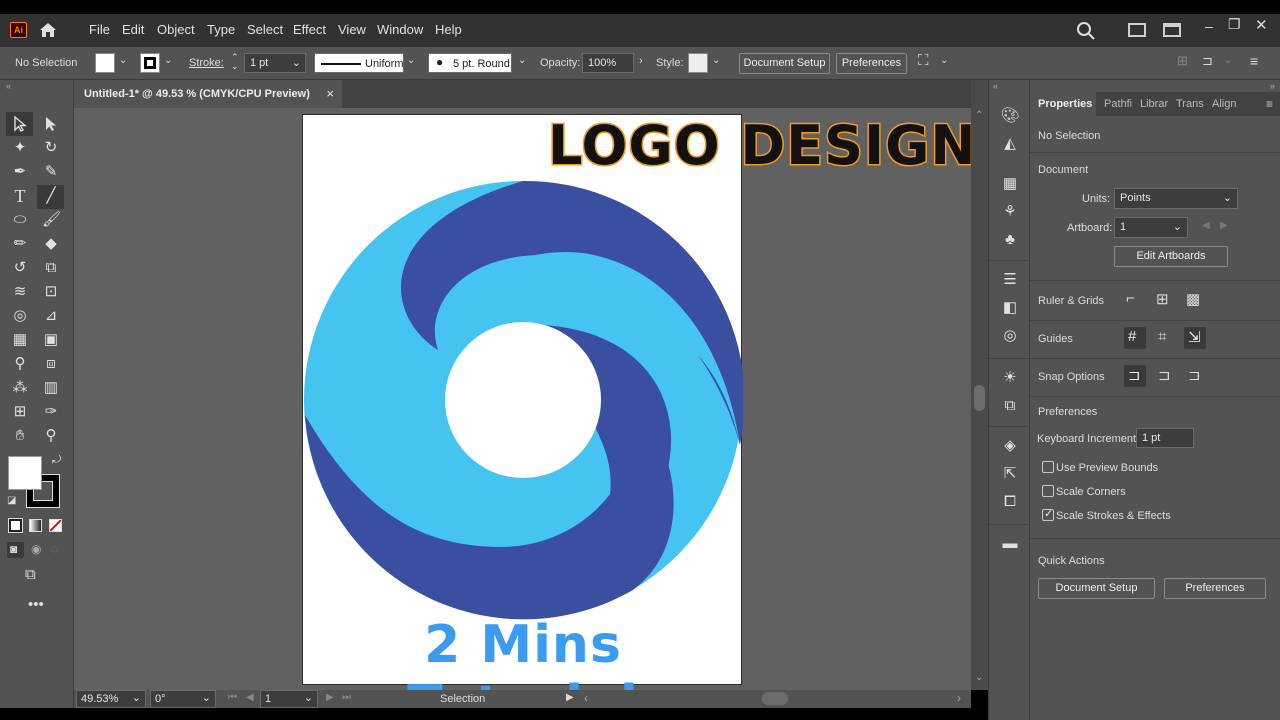  Describe the element at coordinates (1261, 25) in the screenshot. I see `close-window-icon: ✕` at that location.